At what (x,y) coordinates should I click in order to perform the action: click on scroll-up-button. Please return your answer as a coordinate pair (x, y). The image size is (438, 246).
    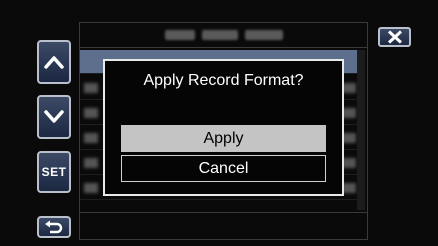
    Looking at the image, I should click on (54, 62).